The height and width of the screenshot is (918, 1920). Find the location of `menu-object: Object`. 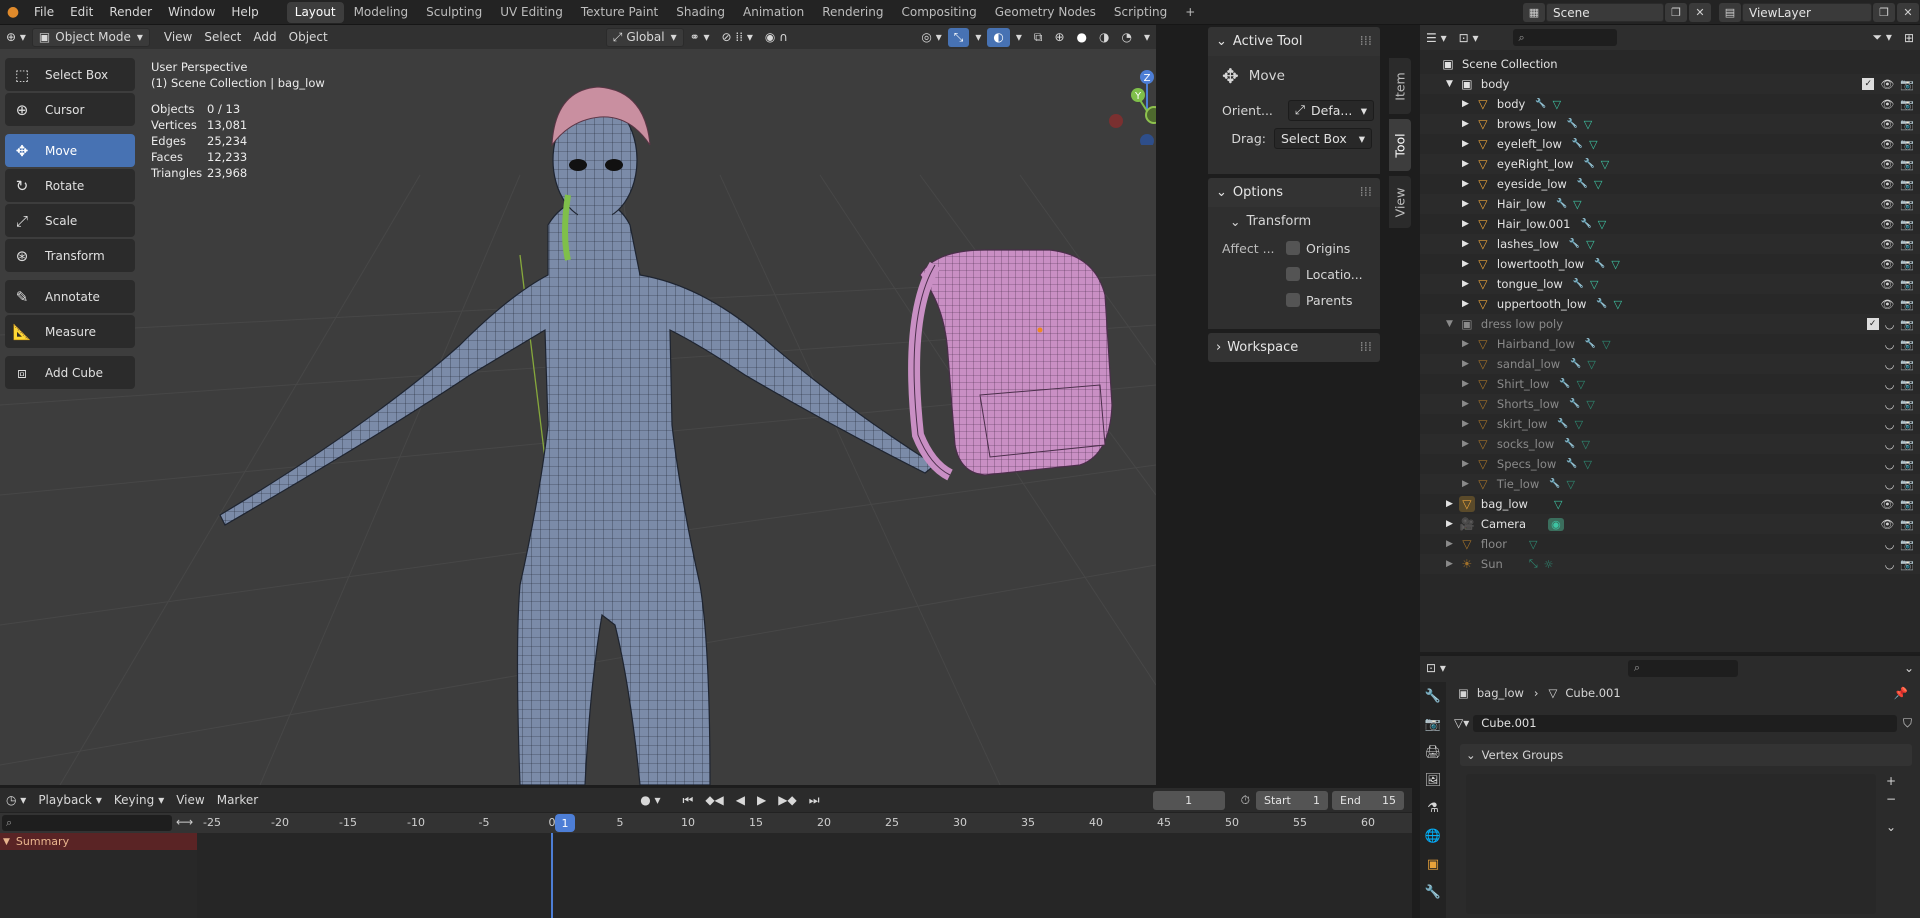

menu-object: Object is located at coordinates (308, 37).